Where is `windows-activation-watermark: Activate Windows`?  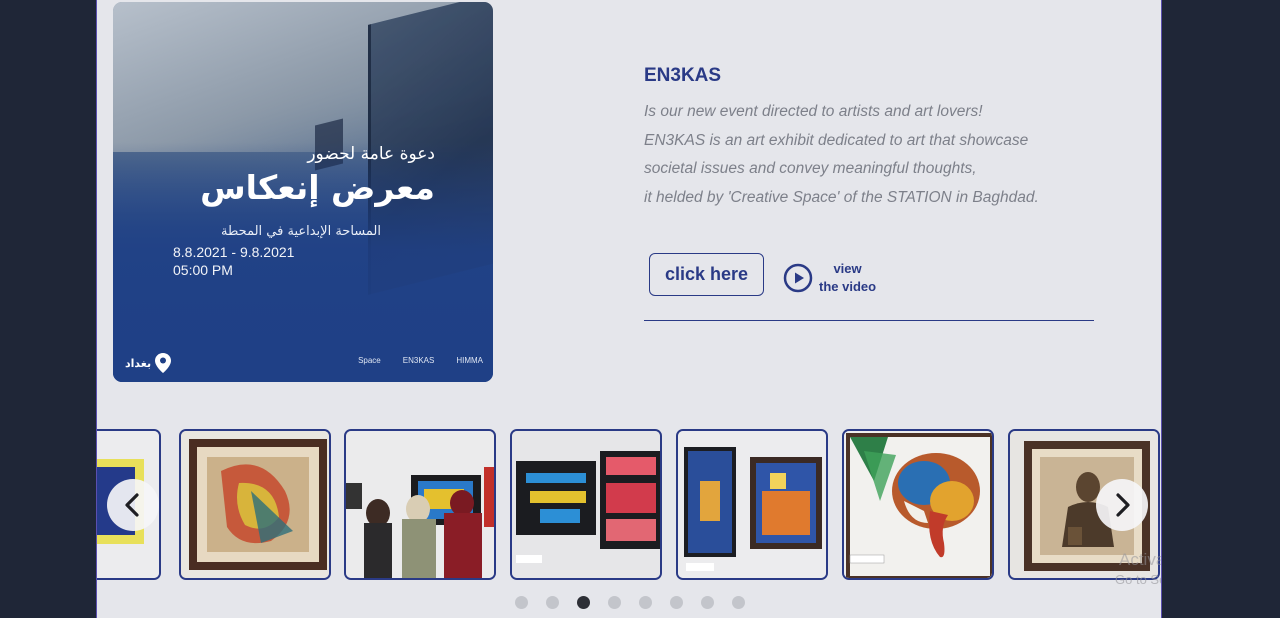
windows-activation-watermark: Activate Windows is located at coordinates (1140, 559).